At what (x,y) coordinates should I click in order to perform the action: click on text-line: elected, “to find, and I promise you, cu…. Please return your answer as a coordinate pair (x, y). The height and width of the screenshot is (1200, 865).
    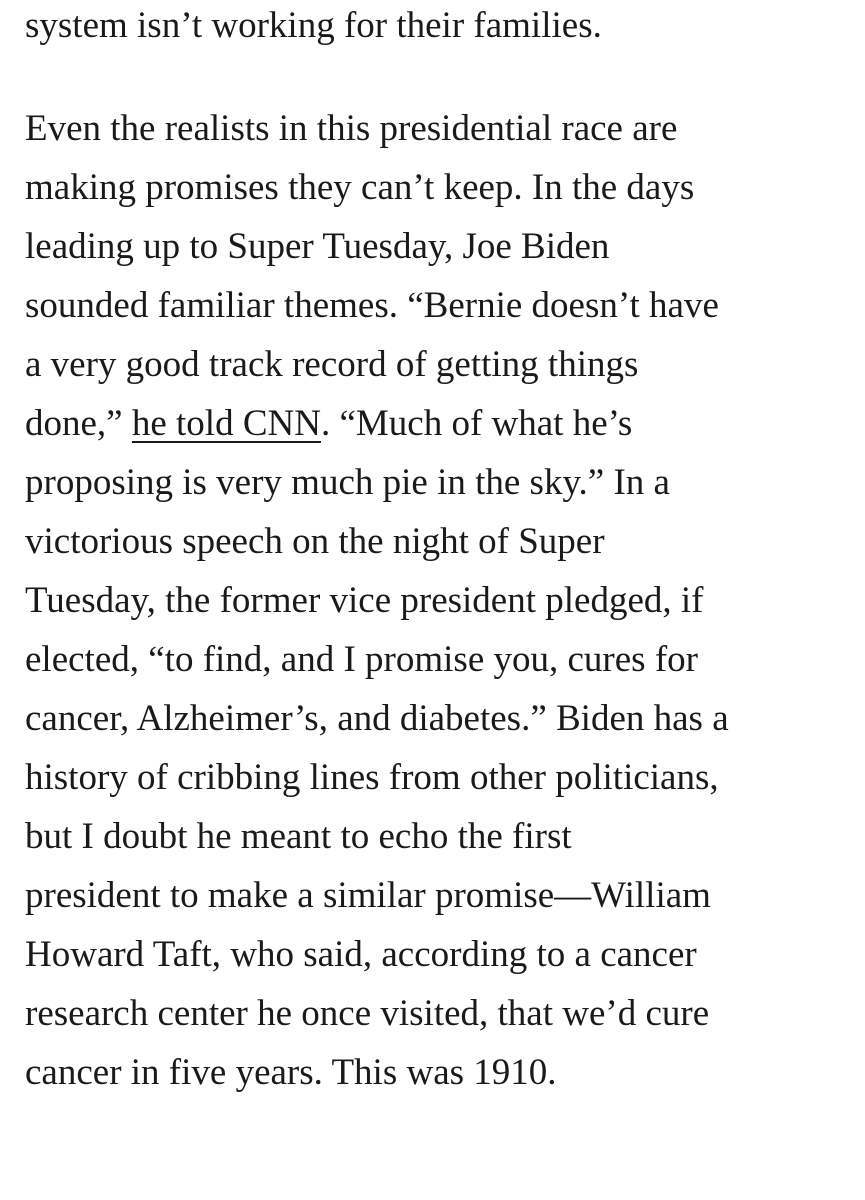
    Looking at the image, I should click on (361, 659).